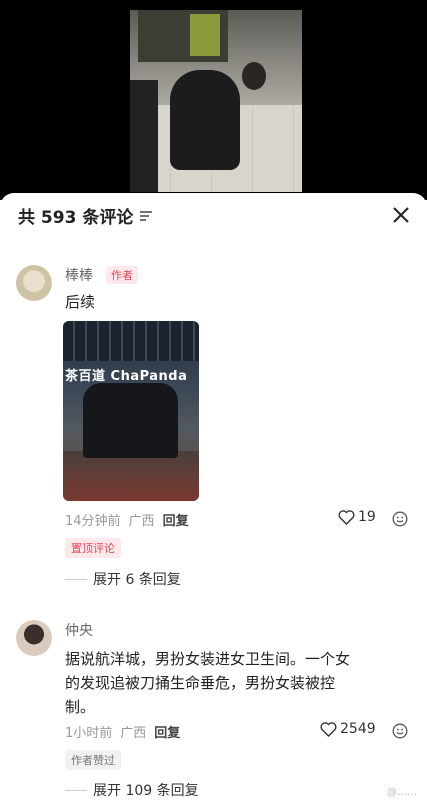  I want to click on expand-replies-label: 展开 6 条回复, so click(137, 580).